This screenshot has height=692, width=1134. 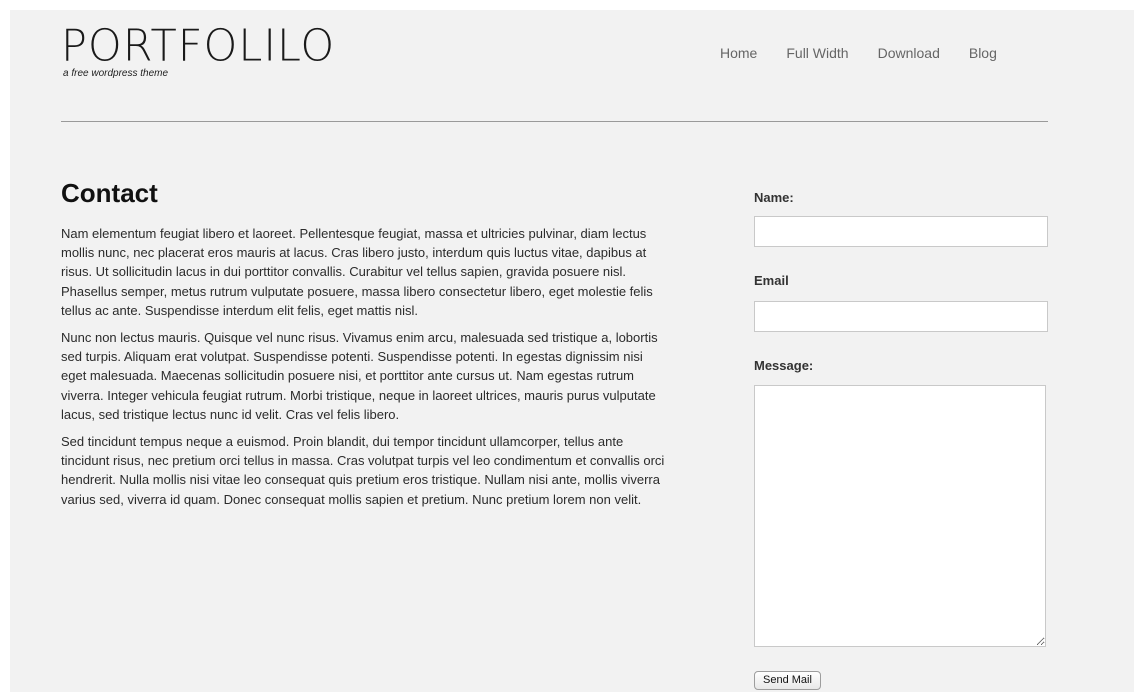 What do you see at coordinates (198, 46) in the screenshot?
I see `site-logo: PORTFOLILO` at bounding box center [198, 46].